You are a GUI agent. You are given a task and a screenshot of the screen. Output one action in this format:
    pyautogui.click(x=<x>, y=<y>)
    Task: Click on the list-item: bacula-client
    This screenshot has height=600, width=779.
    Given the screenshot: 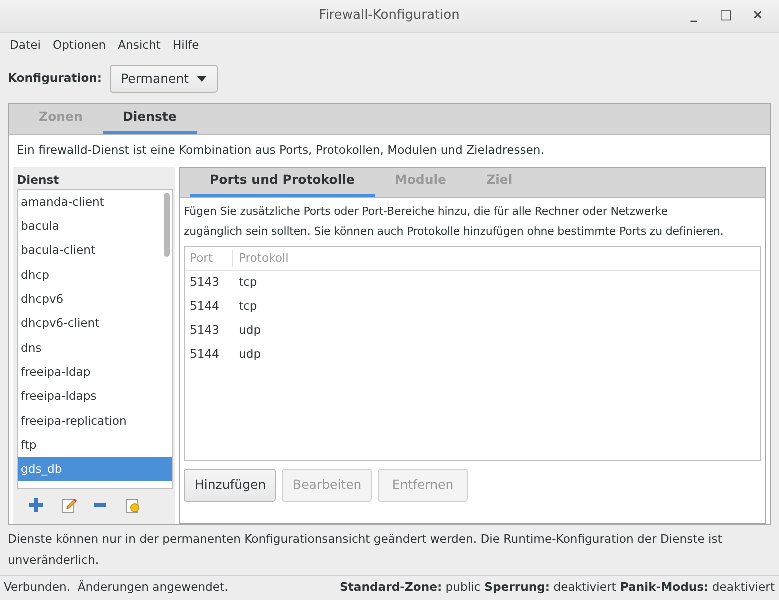 What is the action you would take?
    pyautogui.click(x=95, y=250)
    